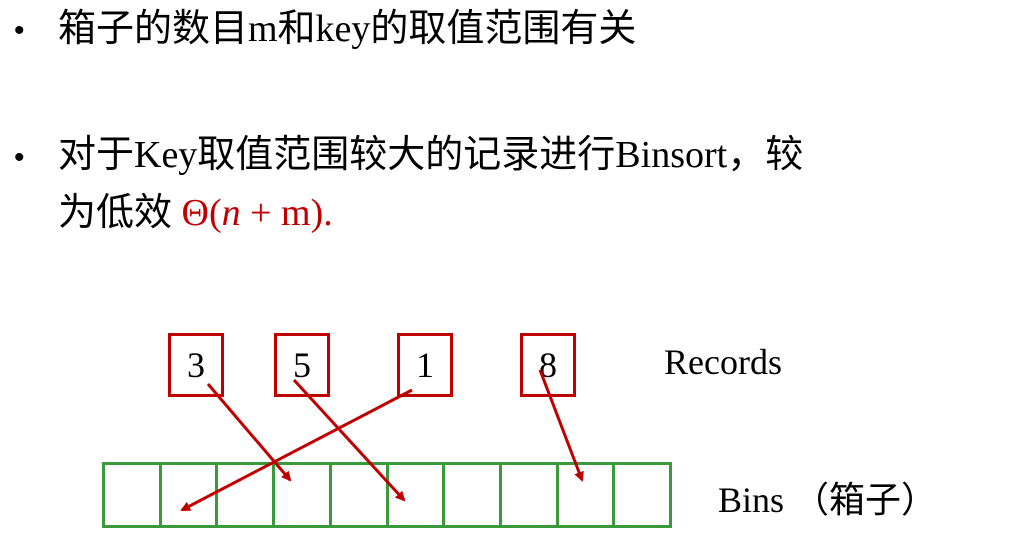 The height and width of the screenshot is (533, 1030). What do you see at coordinates (201, 213) in the screenshot?
I see `formula-theta: Θ(` at bounding box center [201, 213].